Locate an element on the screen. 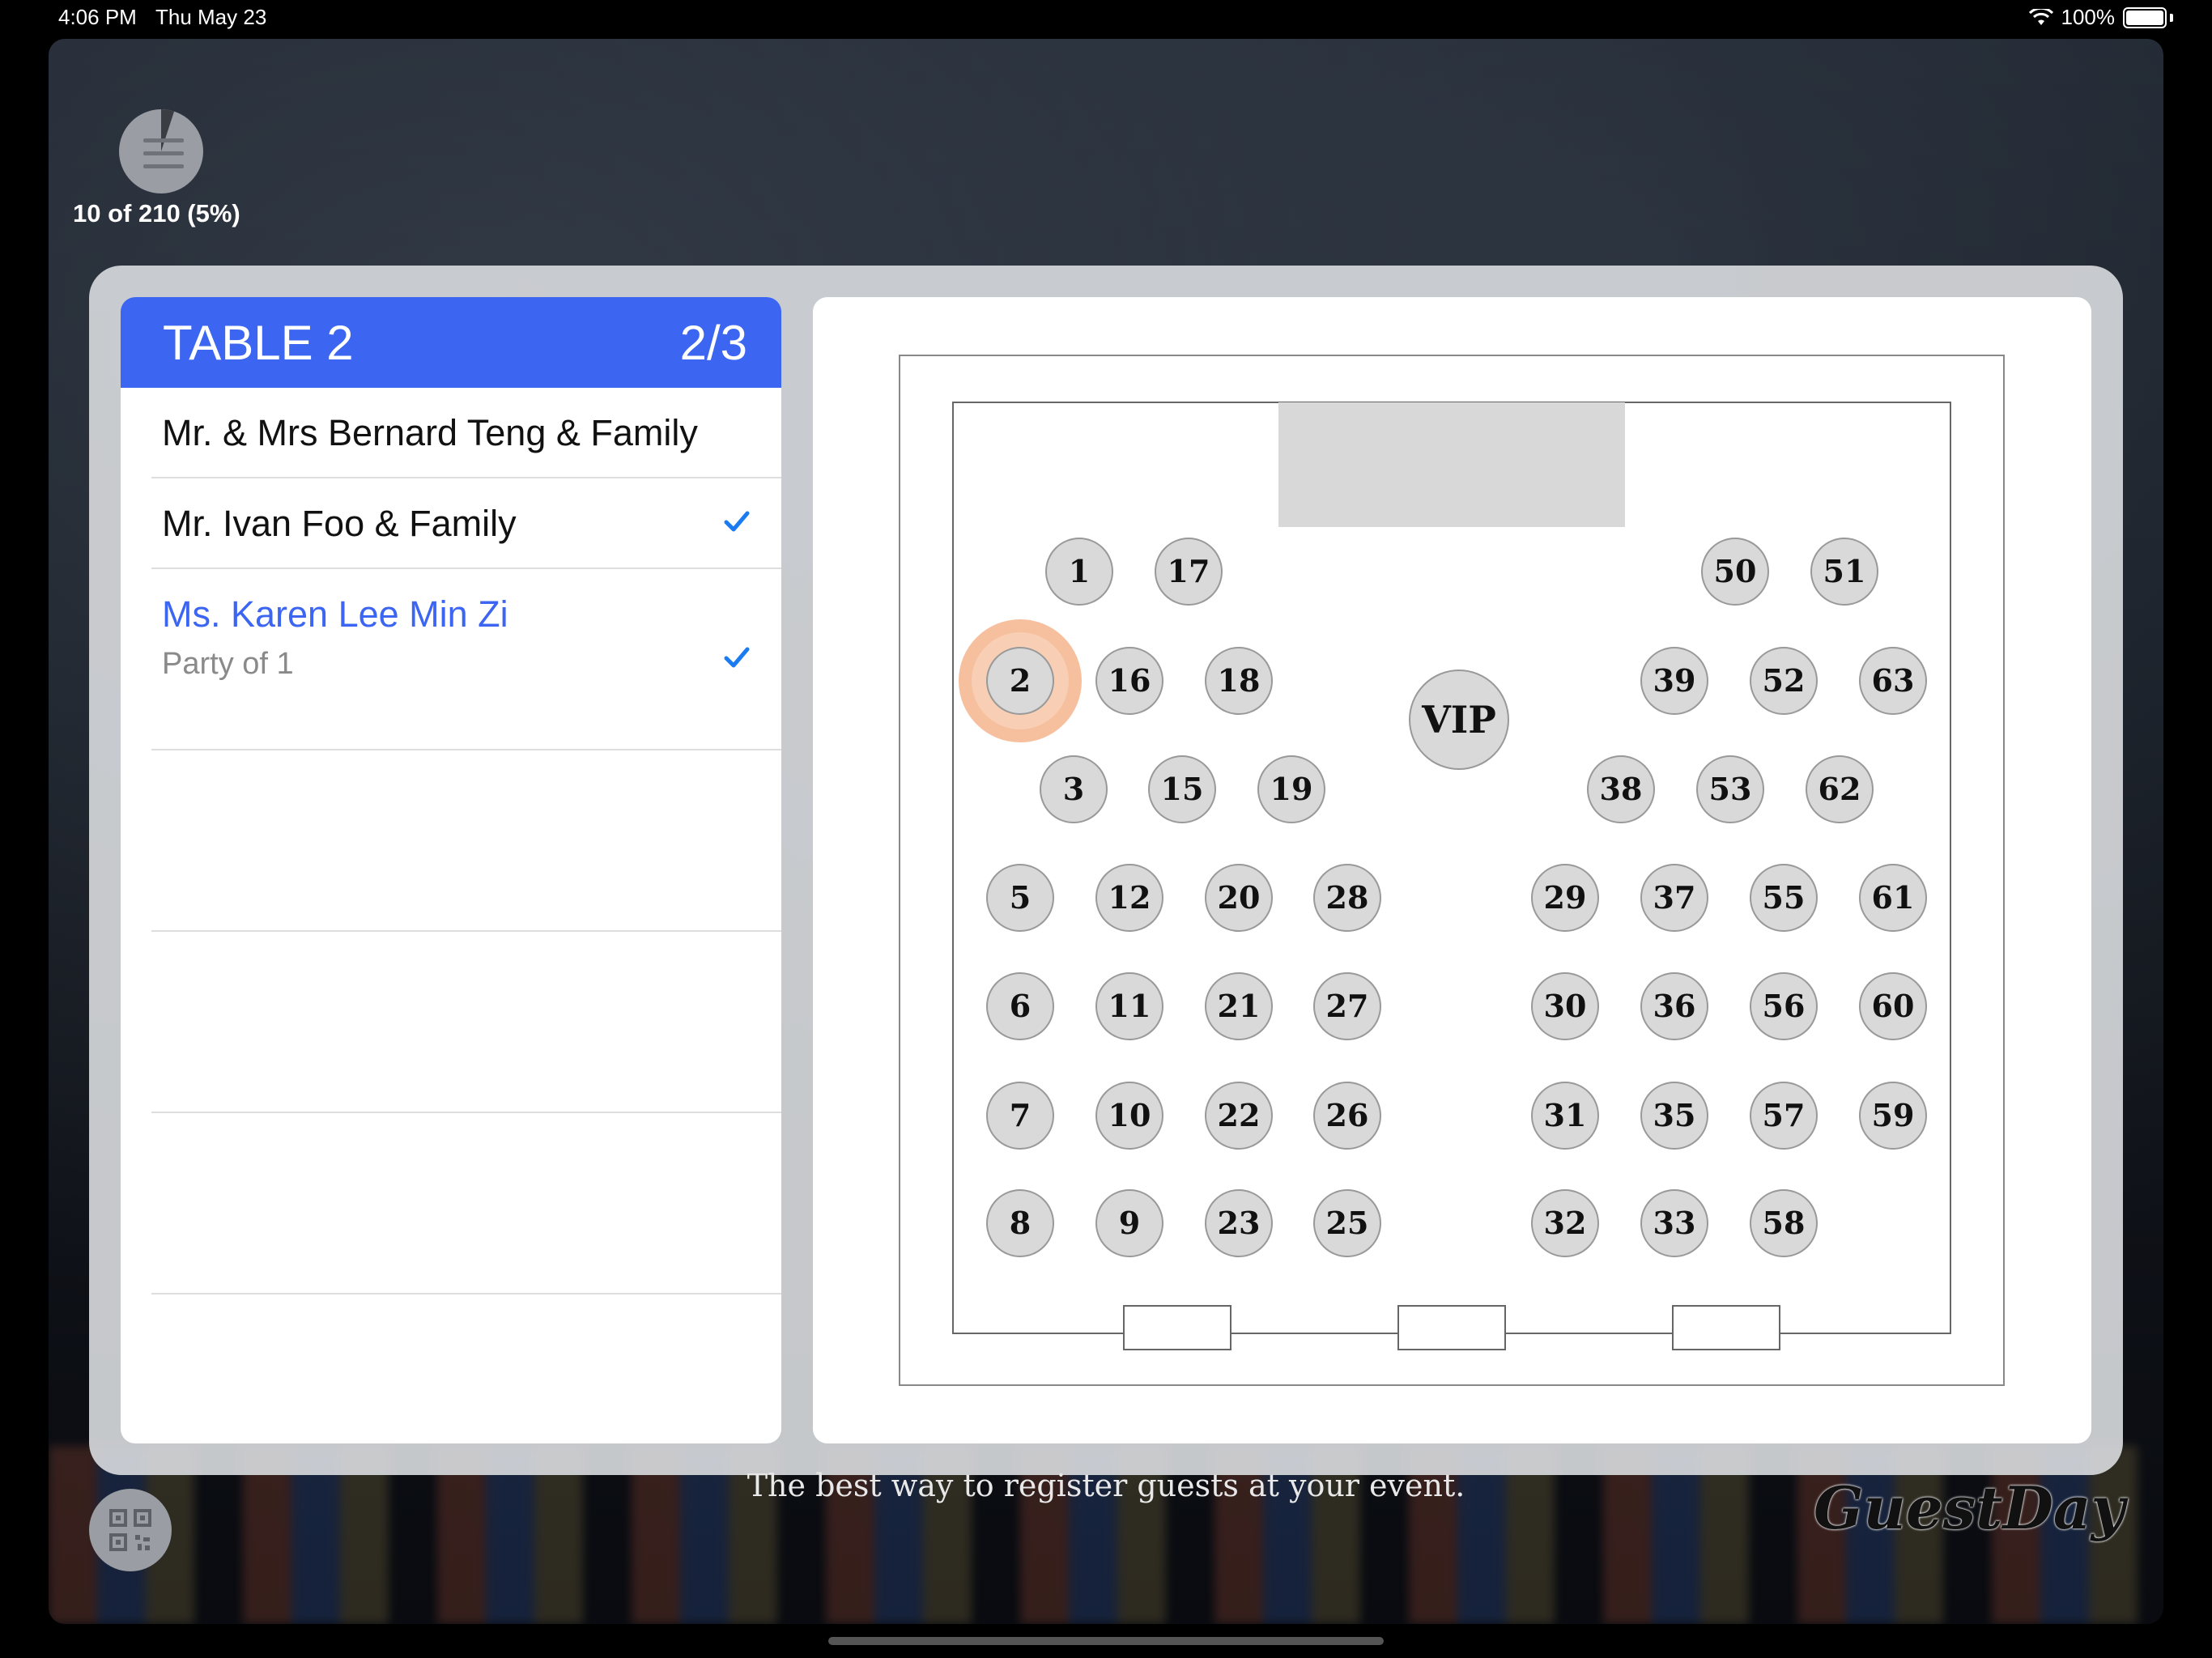 The image size is (2212, 1658). guest-row: Mr. & Mrs Bernard Teng & Family is located at coordinates (466, 433).